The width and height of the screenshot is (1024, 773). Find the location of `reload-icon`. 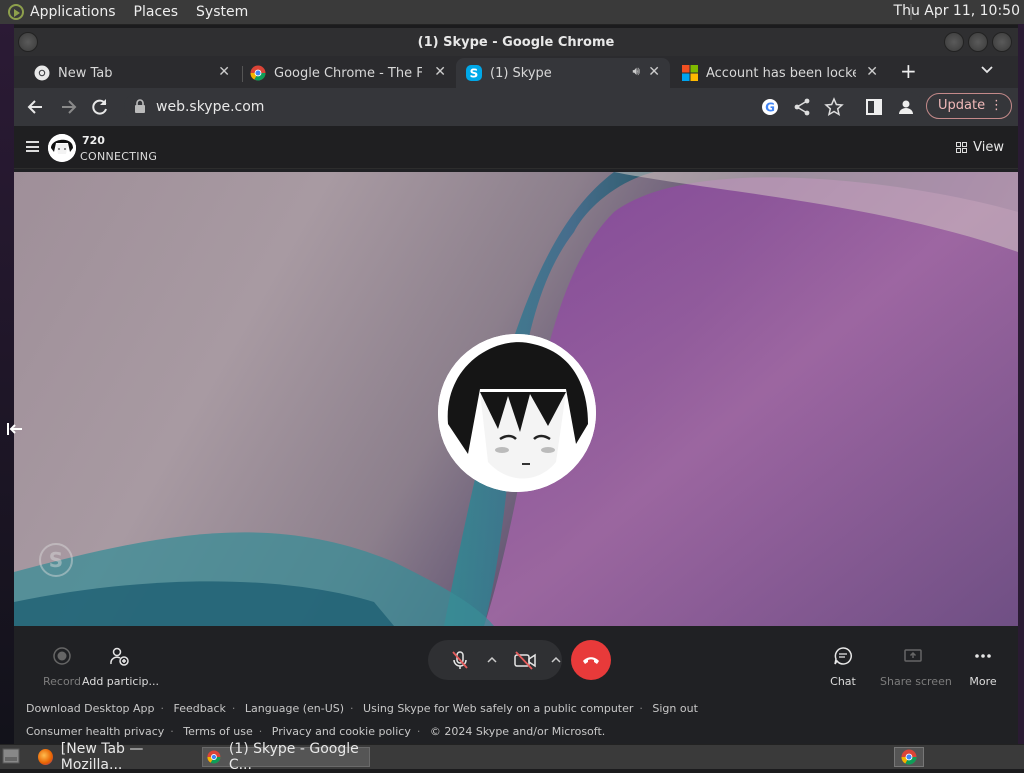

reload-icon is located at coordinates (100, 107).